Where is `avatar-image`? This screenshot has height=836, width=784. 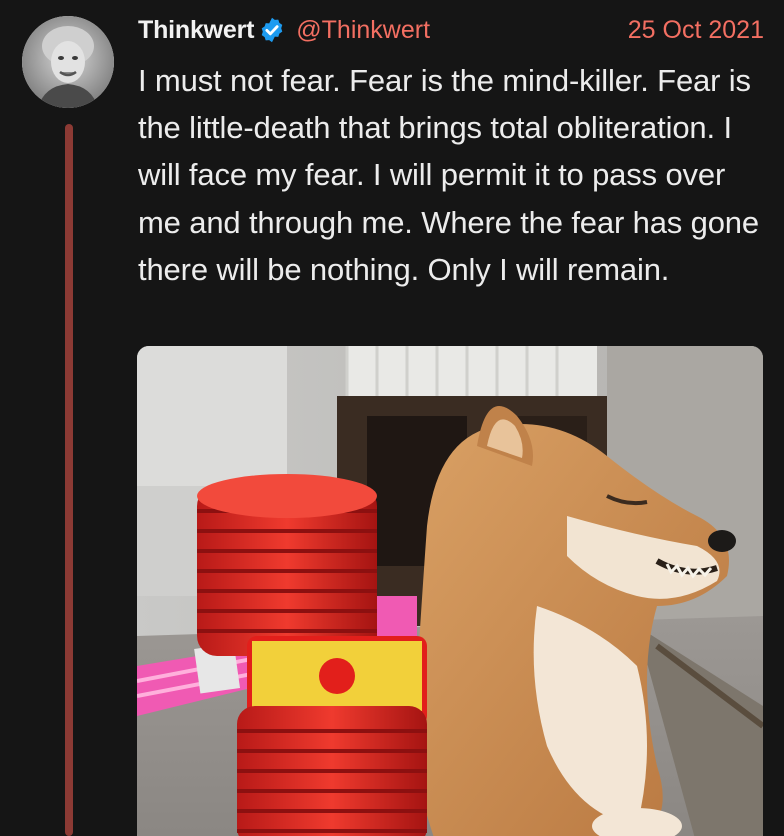
avatar-image is located at coordinates (68, 62).